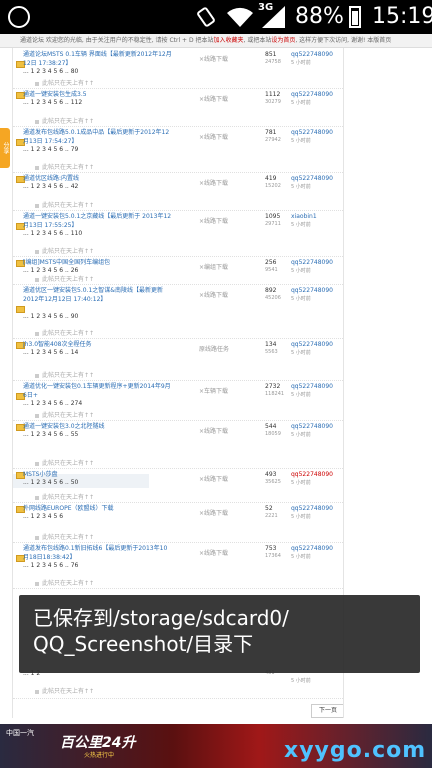  What do you see at coordinates (216, 746) in the screenshot?
I see `ad-banner: 中国一汽 百公里24升 火热进行中 xyygo.com` at bounding box center [216, 746].